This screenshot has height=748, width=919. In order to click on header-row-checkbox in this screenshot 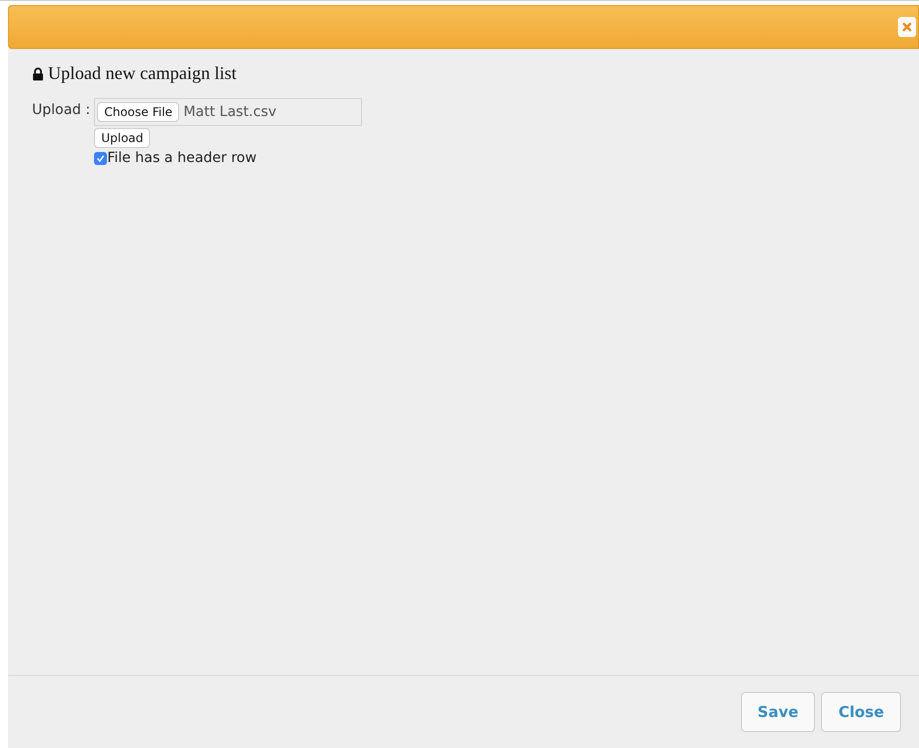, I will do `click(101, 158)`.